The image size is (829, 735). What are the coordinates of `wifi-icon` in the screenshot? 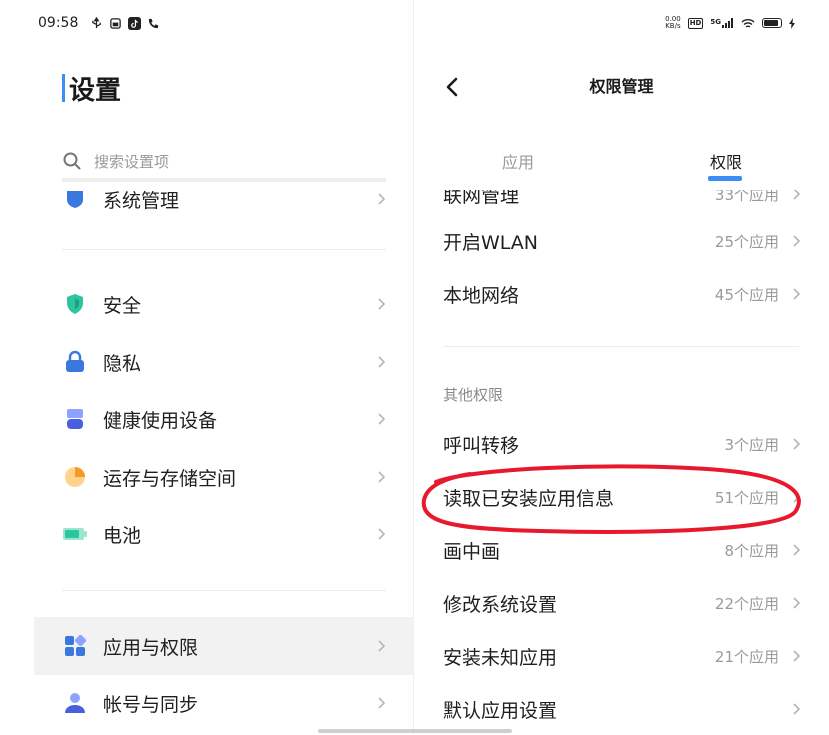 It's located at (748, 23).